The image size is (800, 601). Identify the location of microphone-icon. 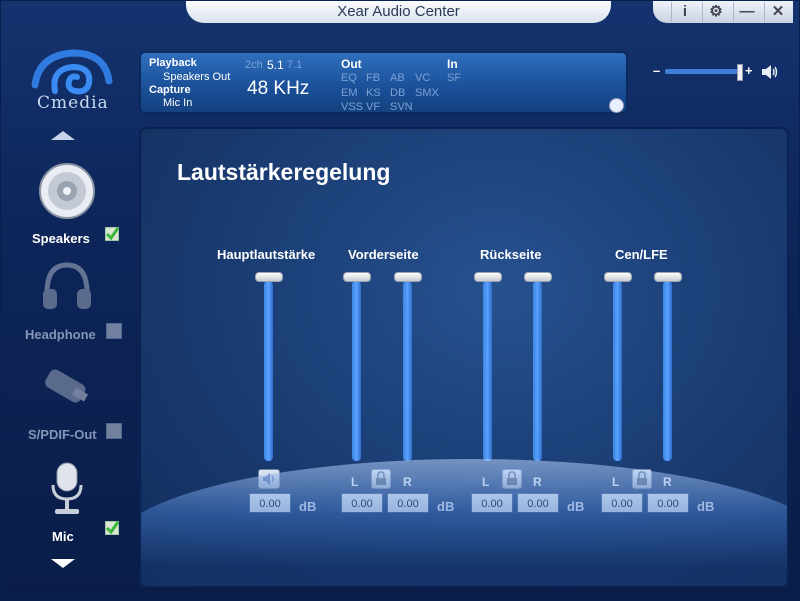
(67, 488).